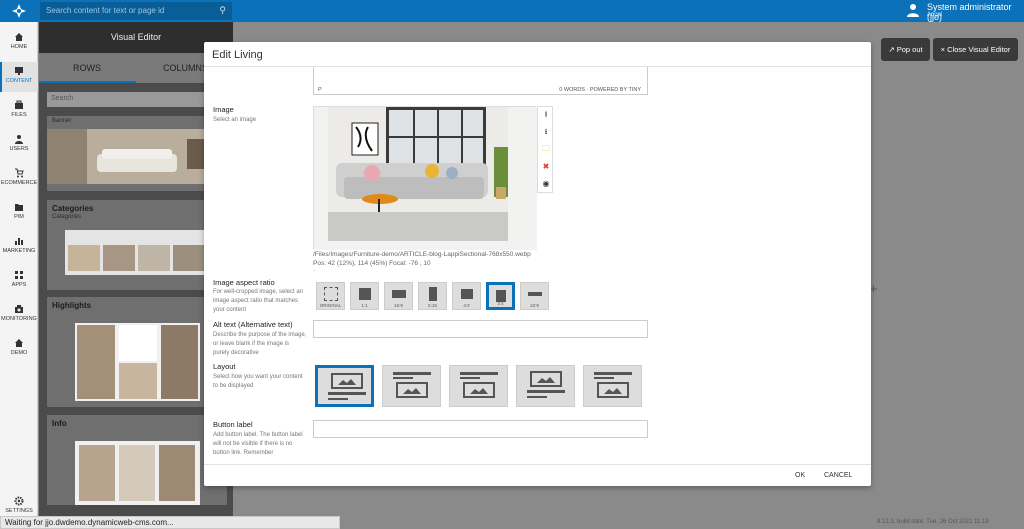  Describe the element at coordinates (19, 251) in the screenshot. I see `nav-label: MARKETING` at that location.